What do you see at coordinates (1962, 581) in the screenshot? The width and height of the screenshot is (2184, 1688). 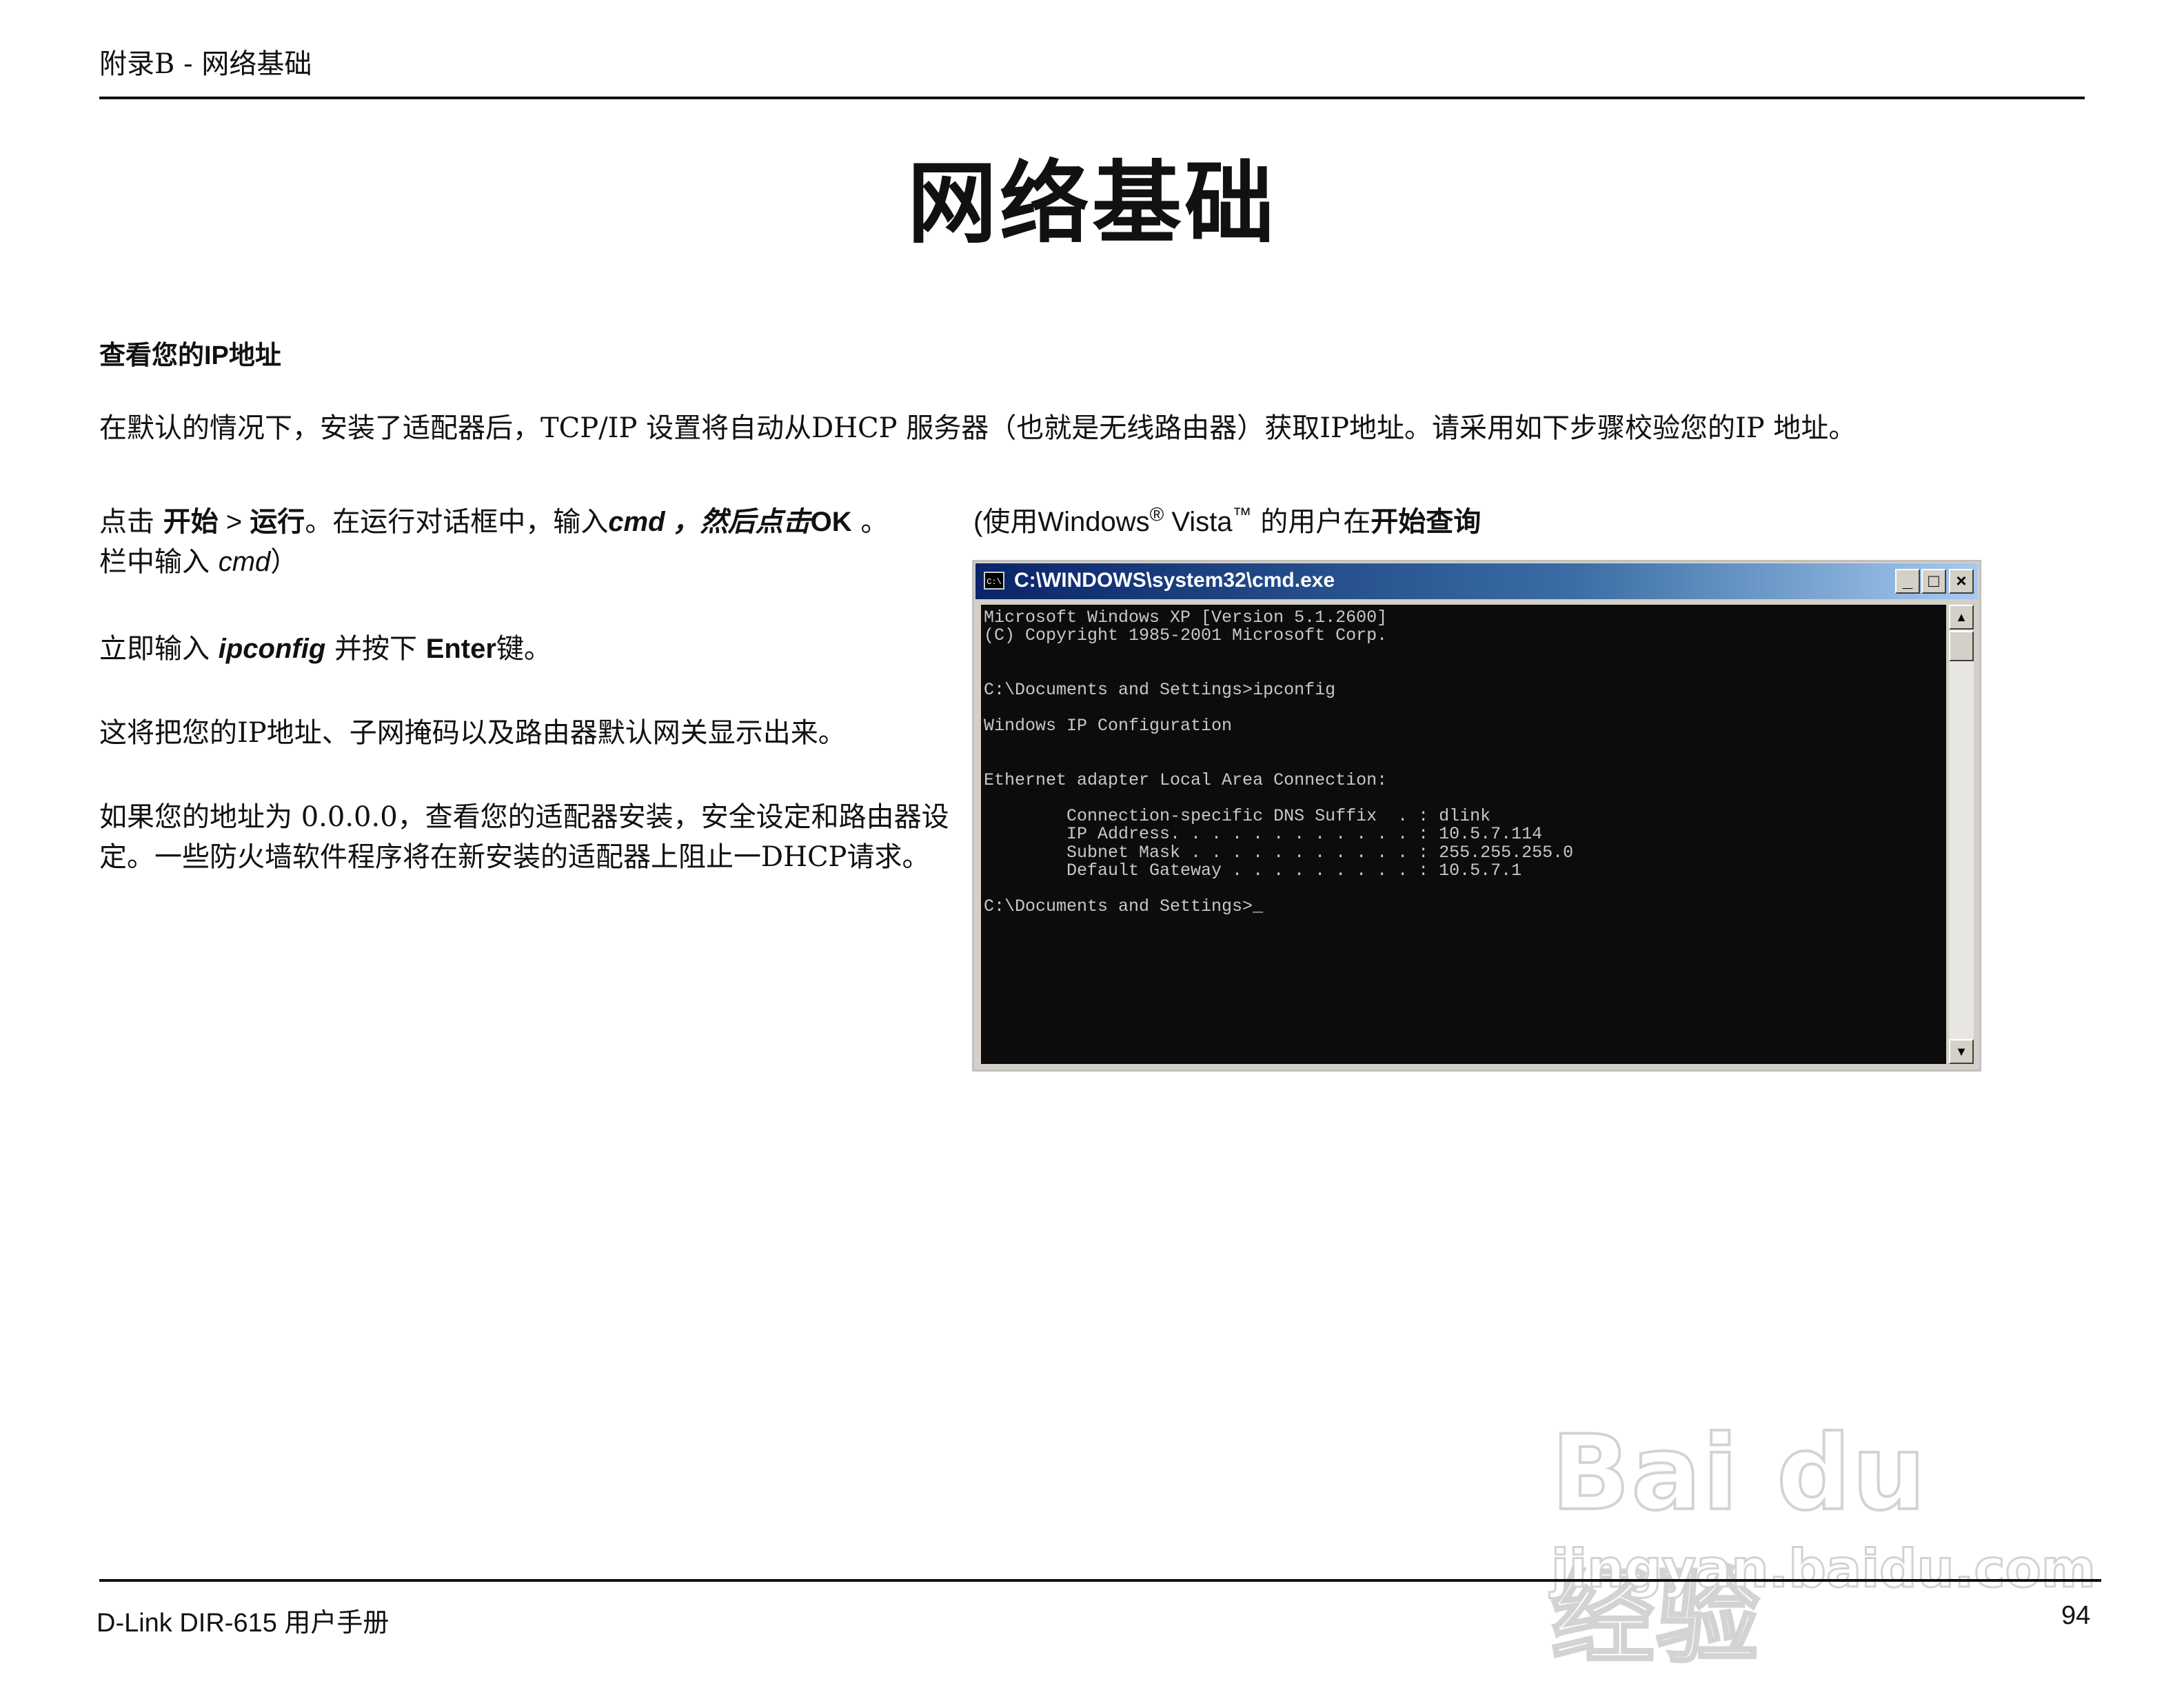 I see `close-icon: ×` at bounding box center [1962, 581].